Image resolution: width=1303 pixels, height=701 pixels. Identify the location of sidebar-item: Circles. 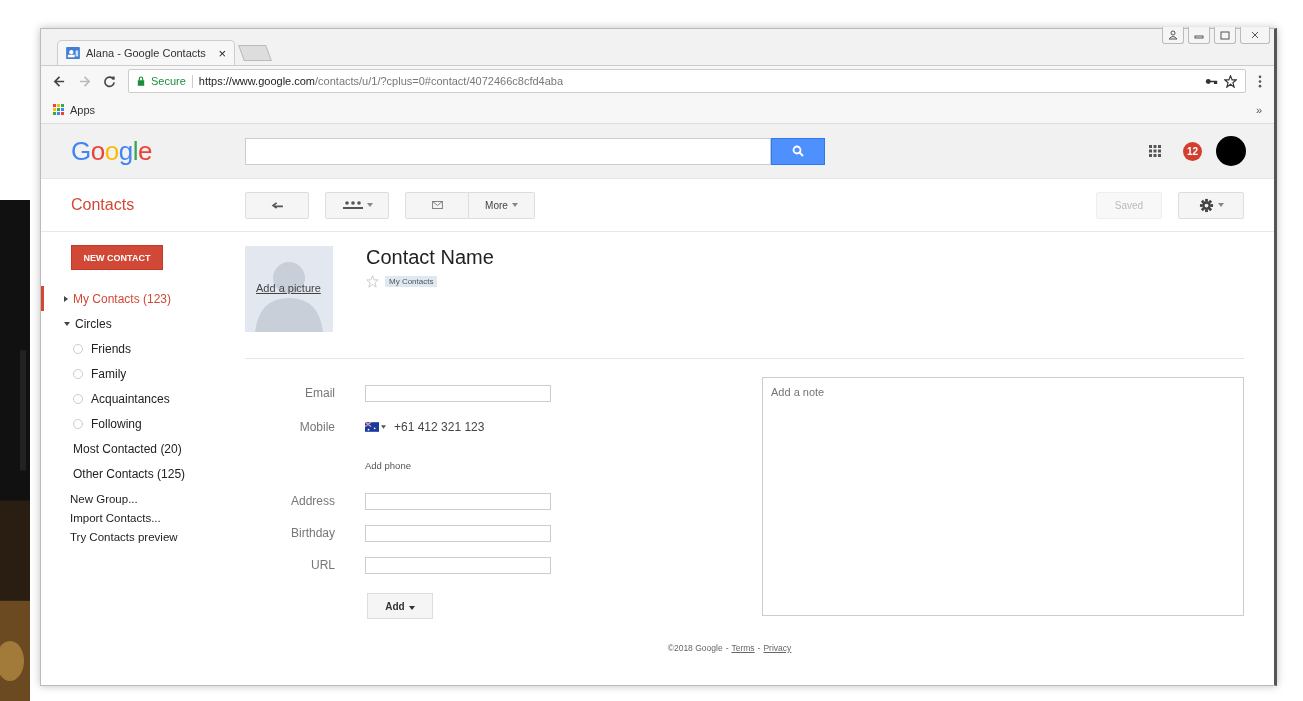
(143, 323).